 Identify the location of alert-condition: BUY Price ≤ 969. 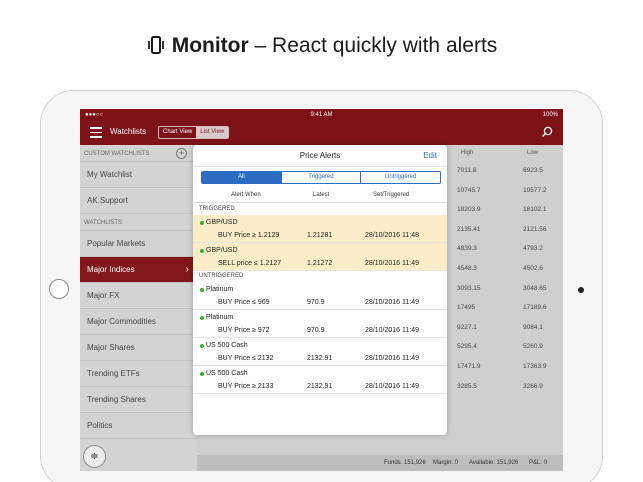
(244, 302).